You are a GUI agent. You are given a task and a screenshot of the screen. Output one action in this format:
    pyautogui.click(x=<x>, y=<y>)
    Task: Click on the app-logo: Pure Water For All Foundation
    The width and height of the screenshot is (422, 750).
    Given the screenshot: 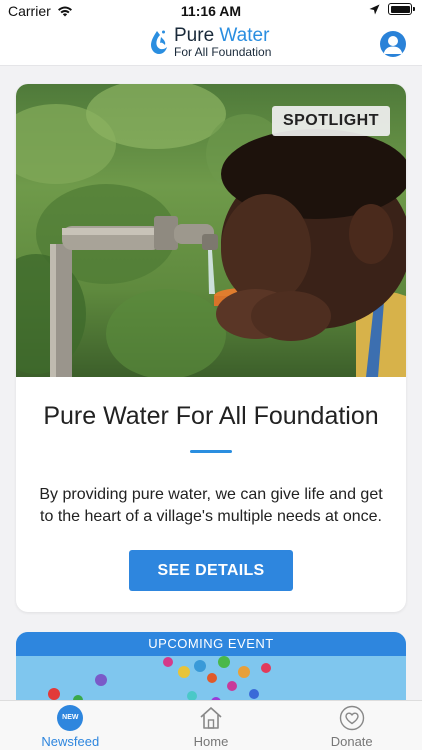 What is the action you would take?
    pyautogui.click(x=209, y=42)
    